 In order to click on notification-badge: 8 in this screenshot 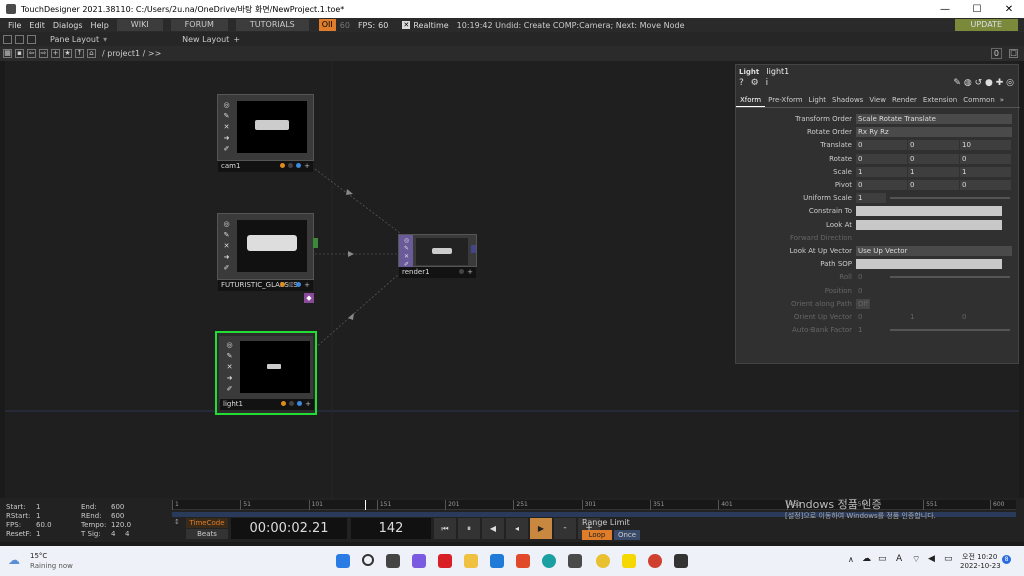, I will do `click(1006, 559)`.